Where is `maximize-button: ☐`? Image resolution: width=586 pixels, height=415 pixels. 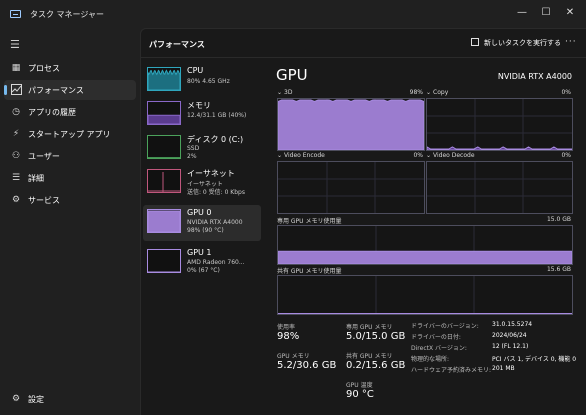
maximize-button: ☐ is located at coordinates (546, 13).